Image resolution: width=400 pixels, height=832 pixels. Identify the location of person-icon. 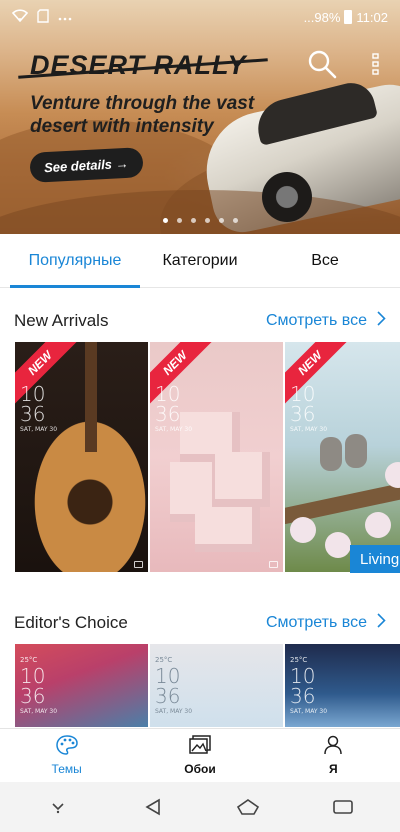
(333, 746).